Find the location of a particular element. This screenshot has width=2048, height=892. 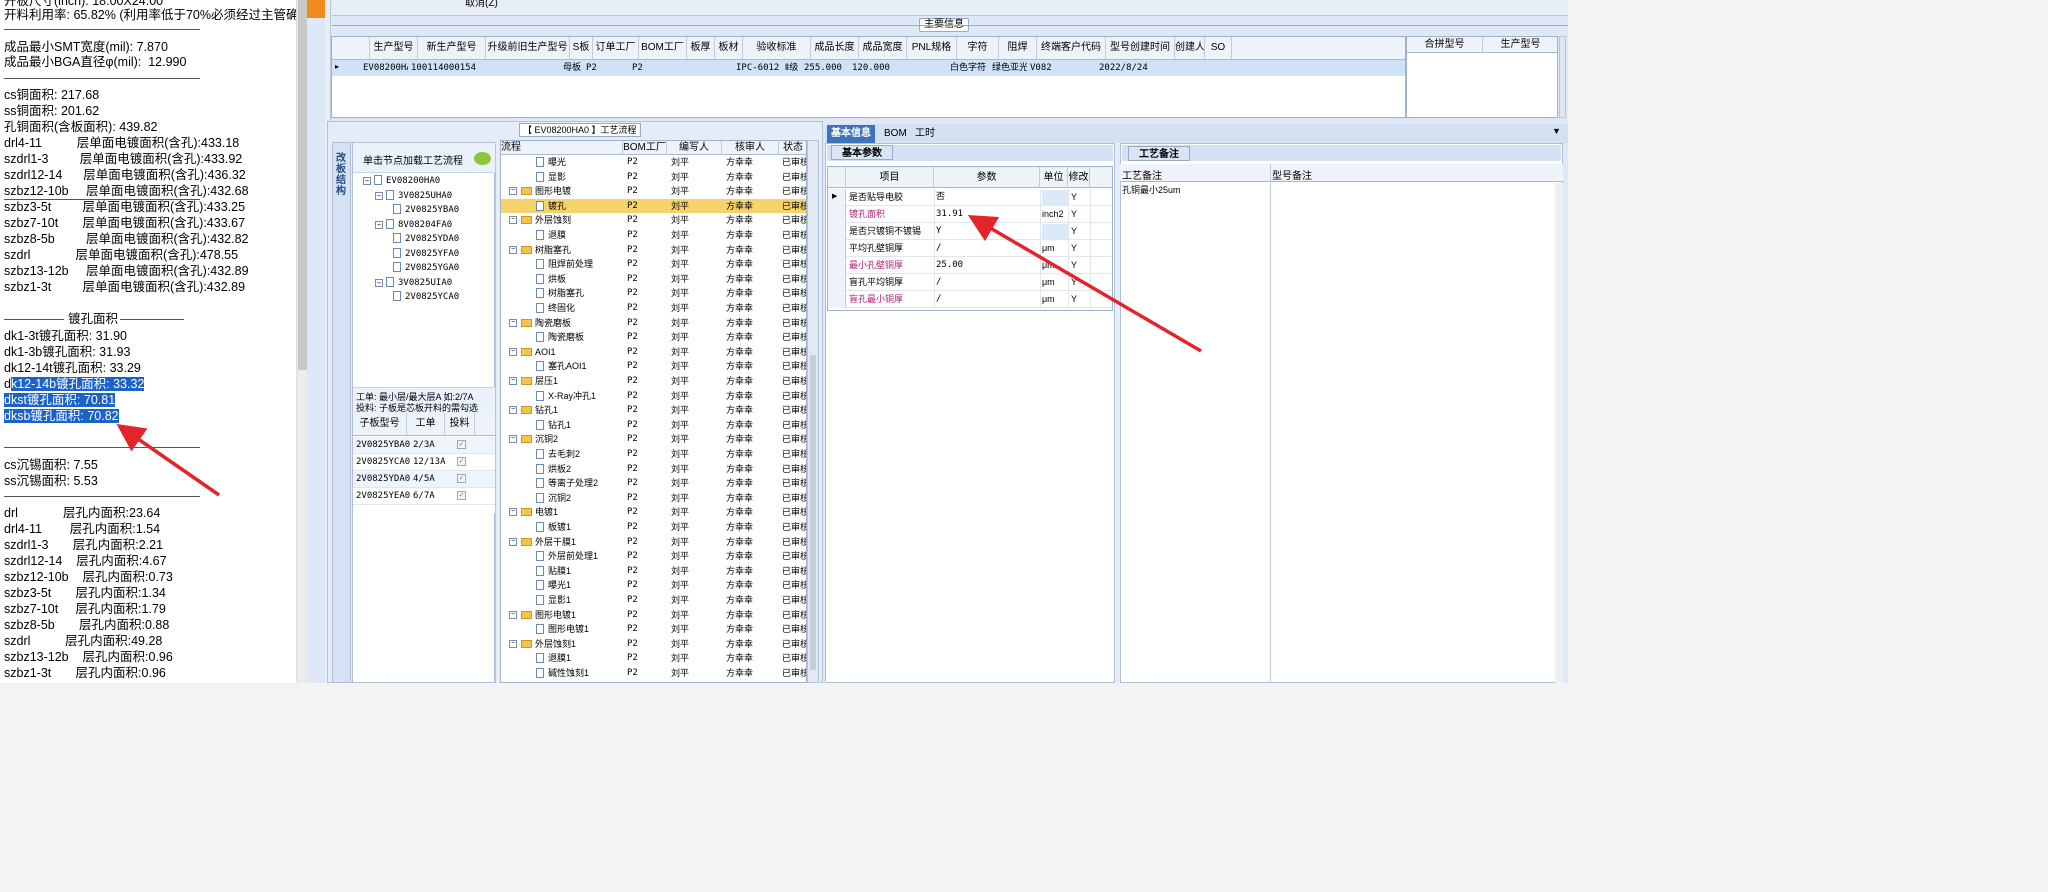

red-arrow-params is located at coordinates (1084, 283).